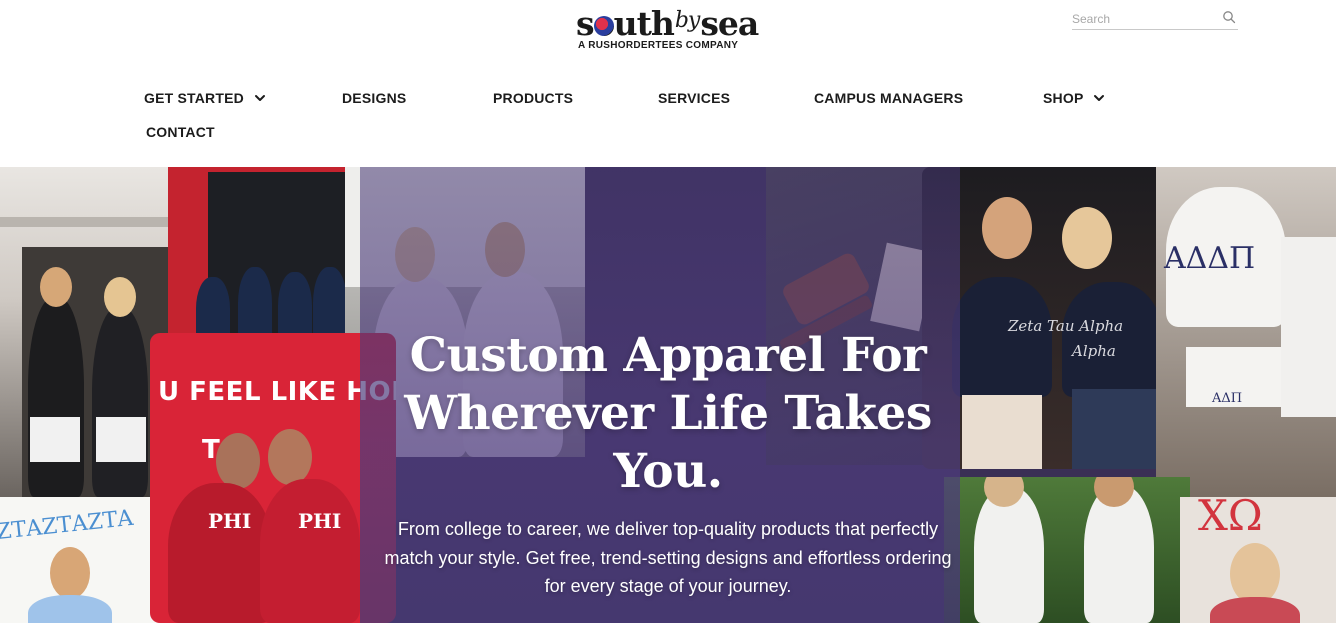 Image resolution: width=1336 pixels, height=623 pixels. What do you see at coordinates (1229, 17) in the screenshot?
I see `search-icon` at bounding box center [1229, 17].